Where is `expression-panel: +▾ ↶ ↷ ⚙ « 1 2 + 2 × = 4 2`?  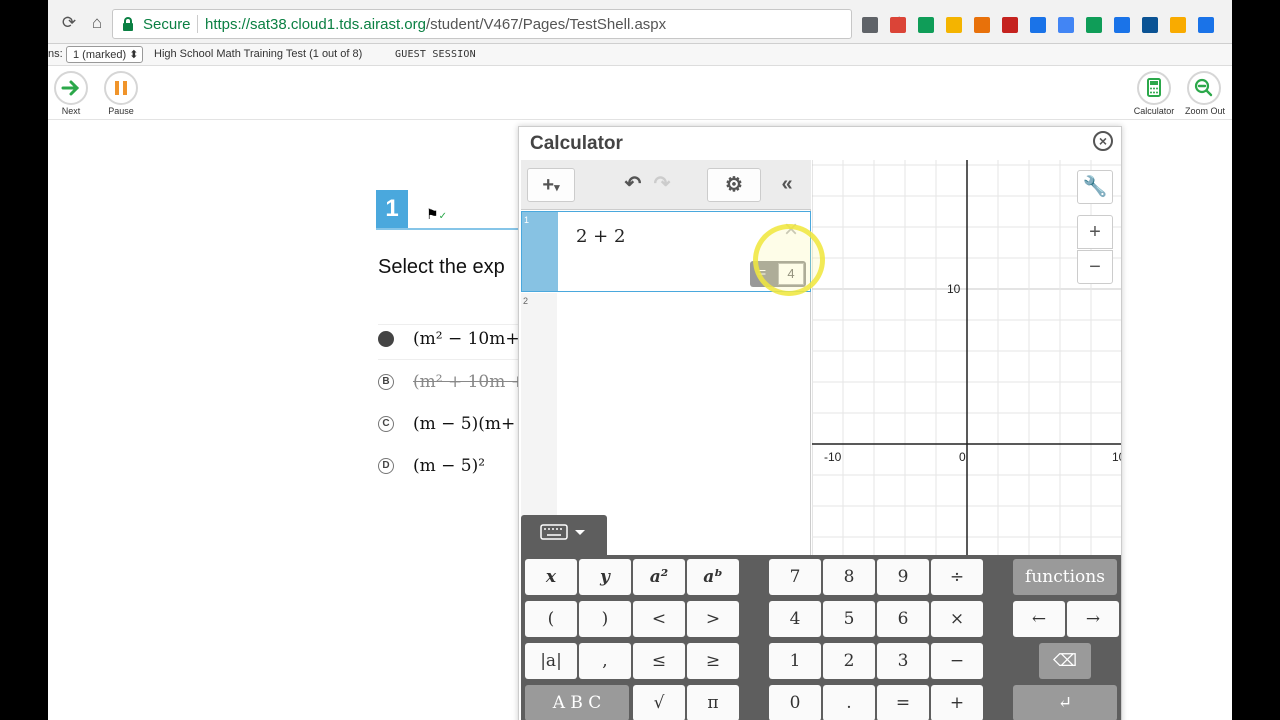
expression-panel: +▾ ↶ ↷ ⚙ « 1 2 + 2 × = 4 2 is located at coordinates (666, 357).